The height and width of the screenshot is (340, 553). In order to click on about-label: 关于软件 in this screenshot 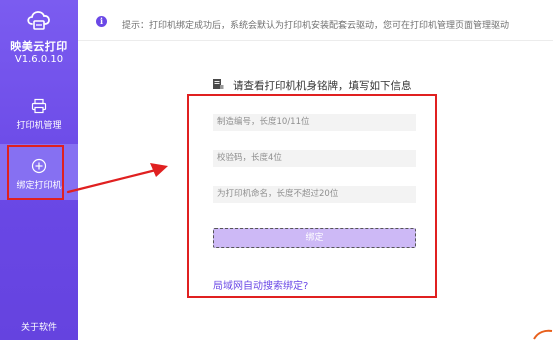, I will do `click(38, 328)`.